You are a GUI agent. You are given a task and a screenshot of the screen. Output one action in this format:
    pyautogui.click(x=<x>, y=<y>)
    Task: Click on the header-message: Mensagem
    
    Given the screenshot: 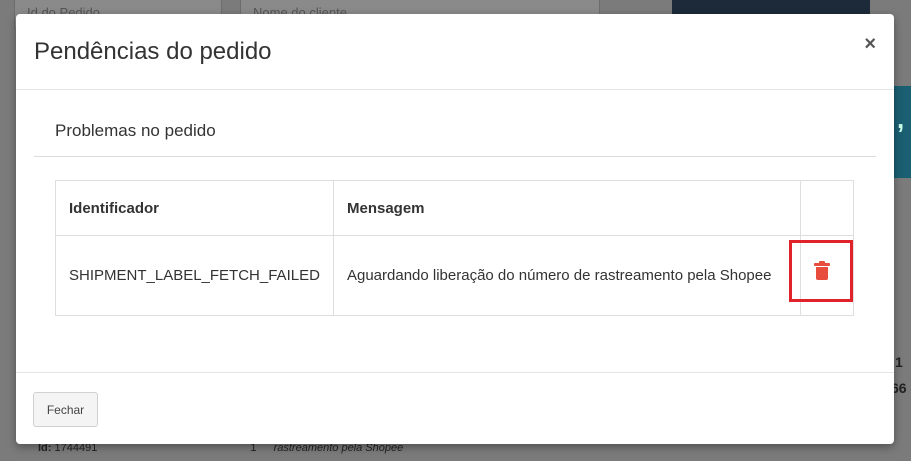 What is the action you would take?
    pyautogui.click(x=566, y=208)
    